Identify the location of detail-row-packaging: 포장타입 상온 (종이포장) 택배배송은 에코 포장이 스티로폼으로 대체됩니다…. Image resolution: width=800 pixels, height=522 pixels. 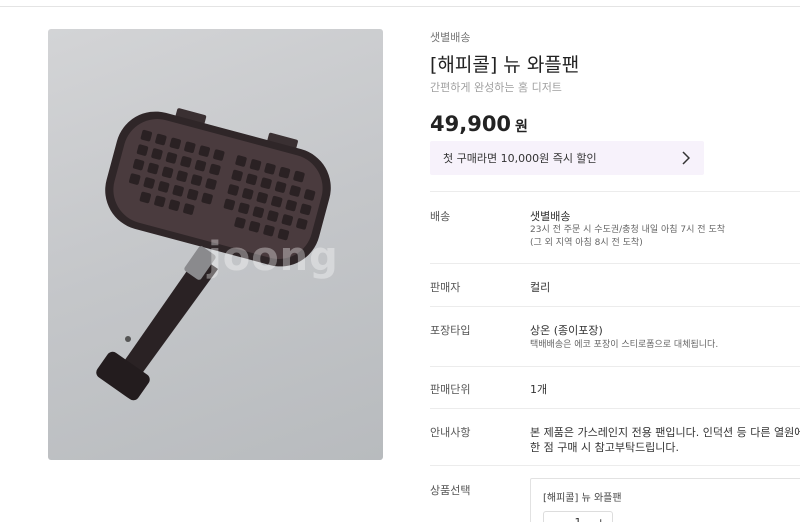
(615, 336).